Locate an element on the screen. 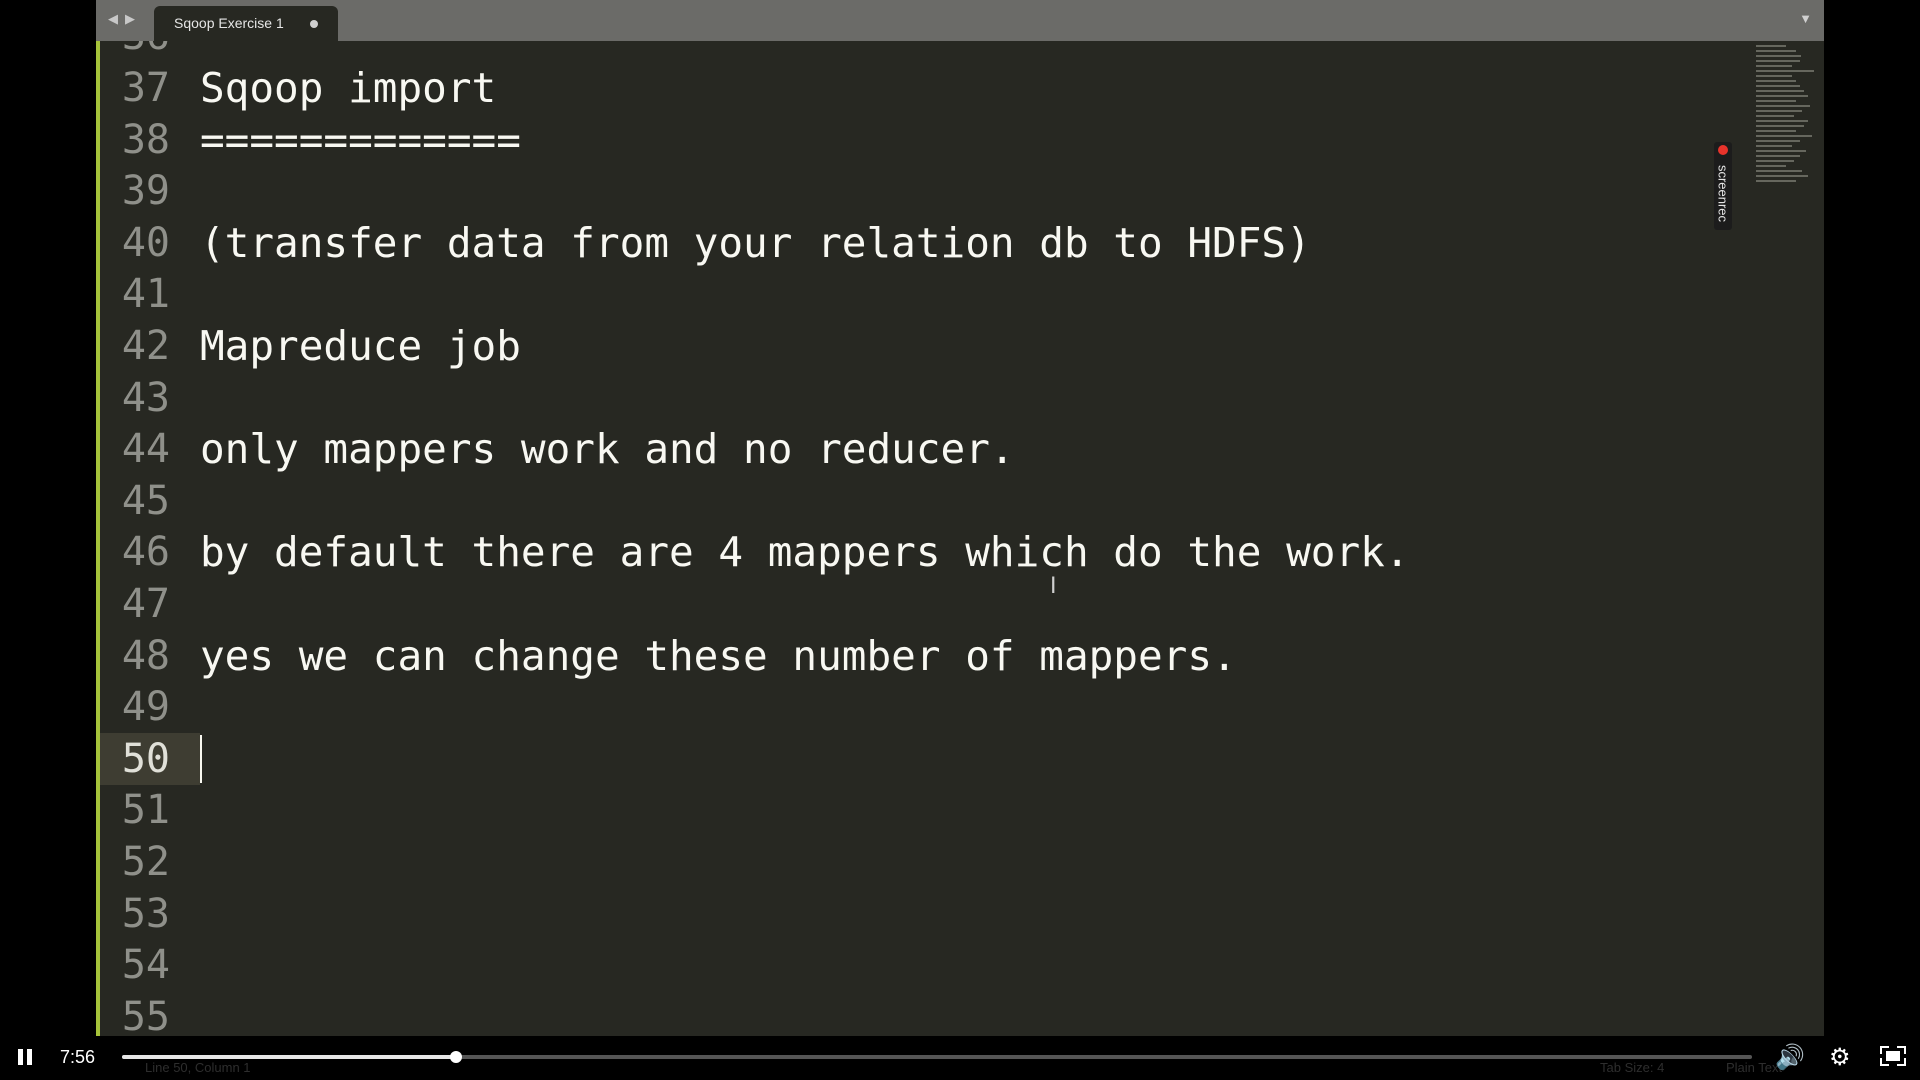 The height and width of the screenshot is (1080, 1920). line-number: 48 is located at coordinates (145, 655).